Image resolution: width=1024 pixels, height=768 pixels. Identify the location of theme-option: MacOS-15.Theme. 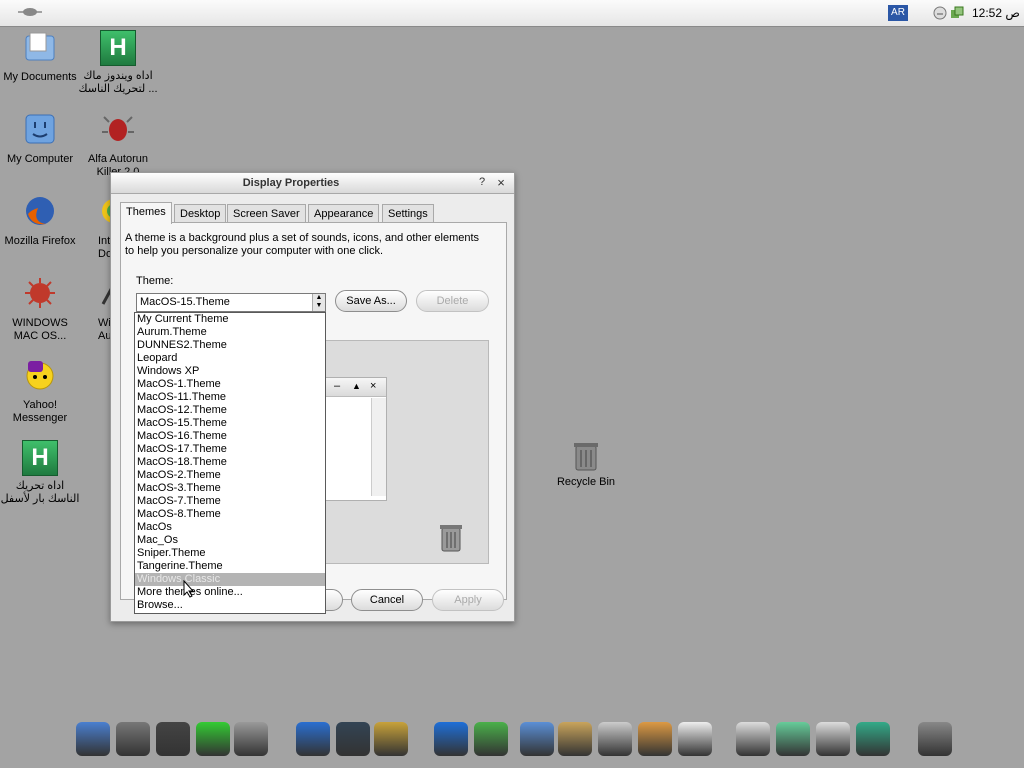
(230, 423).